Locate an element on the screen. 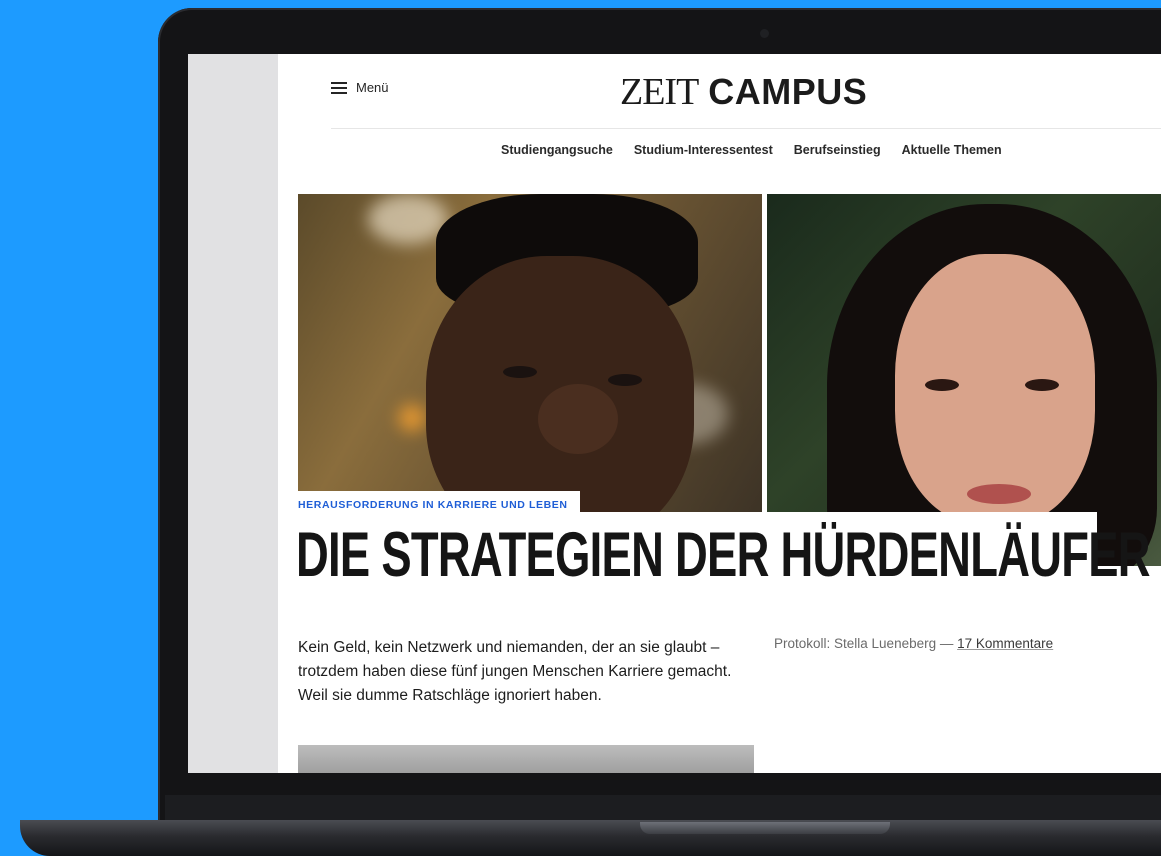 This screenshot has height=856, width=1161. logo-campus: CAMPUS is located at coordinates (788, 91).